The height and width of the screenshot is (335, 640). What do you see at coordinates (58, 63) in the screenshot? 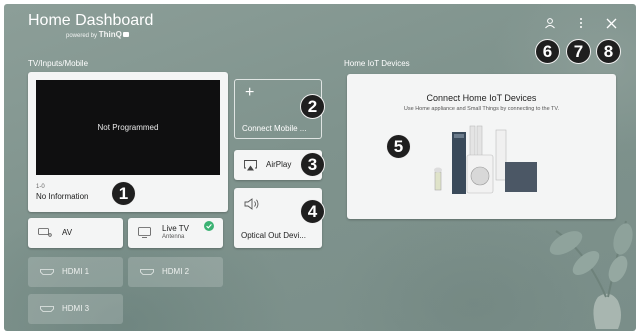
I see `section-label-inputs: TV/Inputs/Mobile` at bounding box center [58, 63].